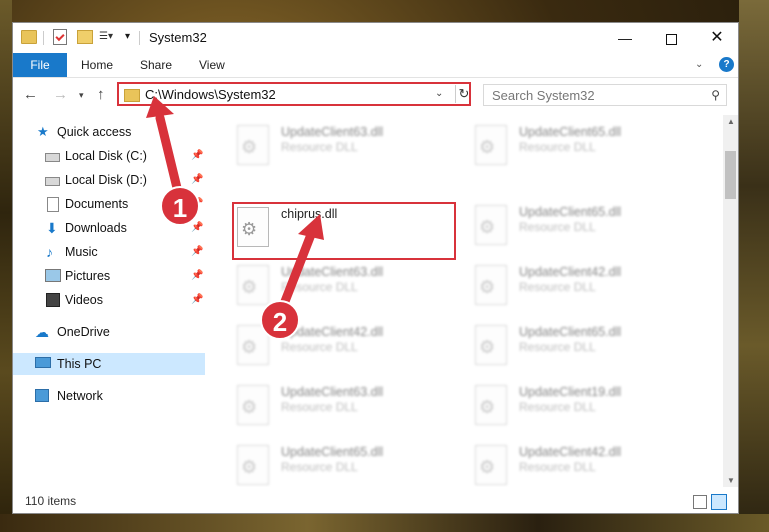  Describe the element at coordinates (715, 95) in the screenshot. I see `search-icon: ⚲` at that location.